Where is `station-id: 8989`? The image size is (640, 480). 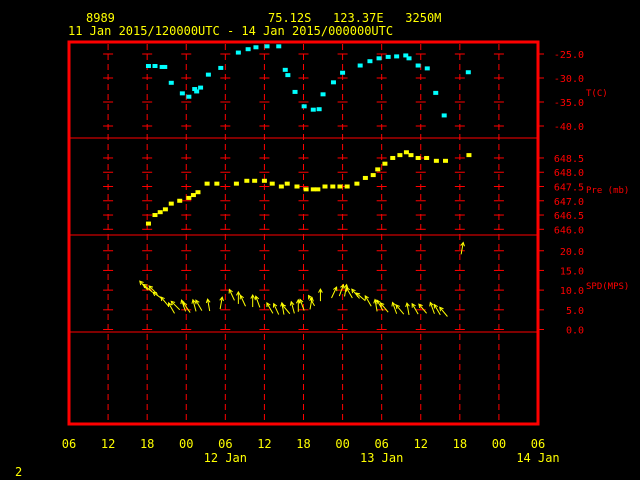 station-id: 8989 is located at coordinates (100, 18).